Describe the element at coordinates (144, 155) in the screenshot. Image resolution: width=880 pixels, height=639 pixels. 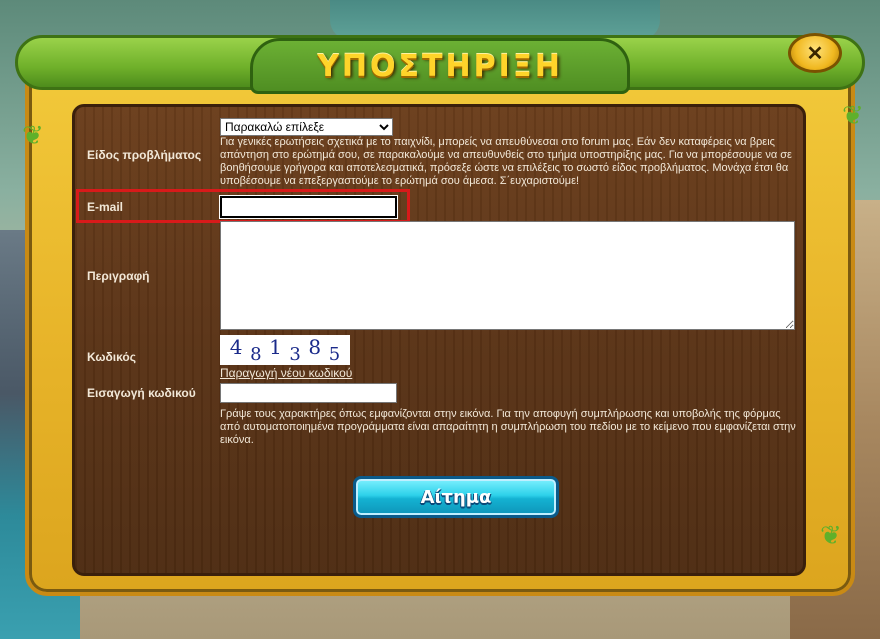
I see `problem-type-label: Είδος προβλήματος` at that location.